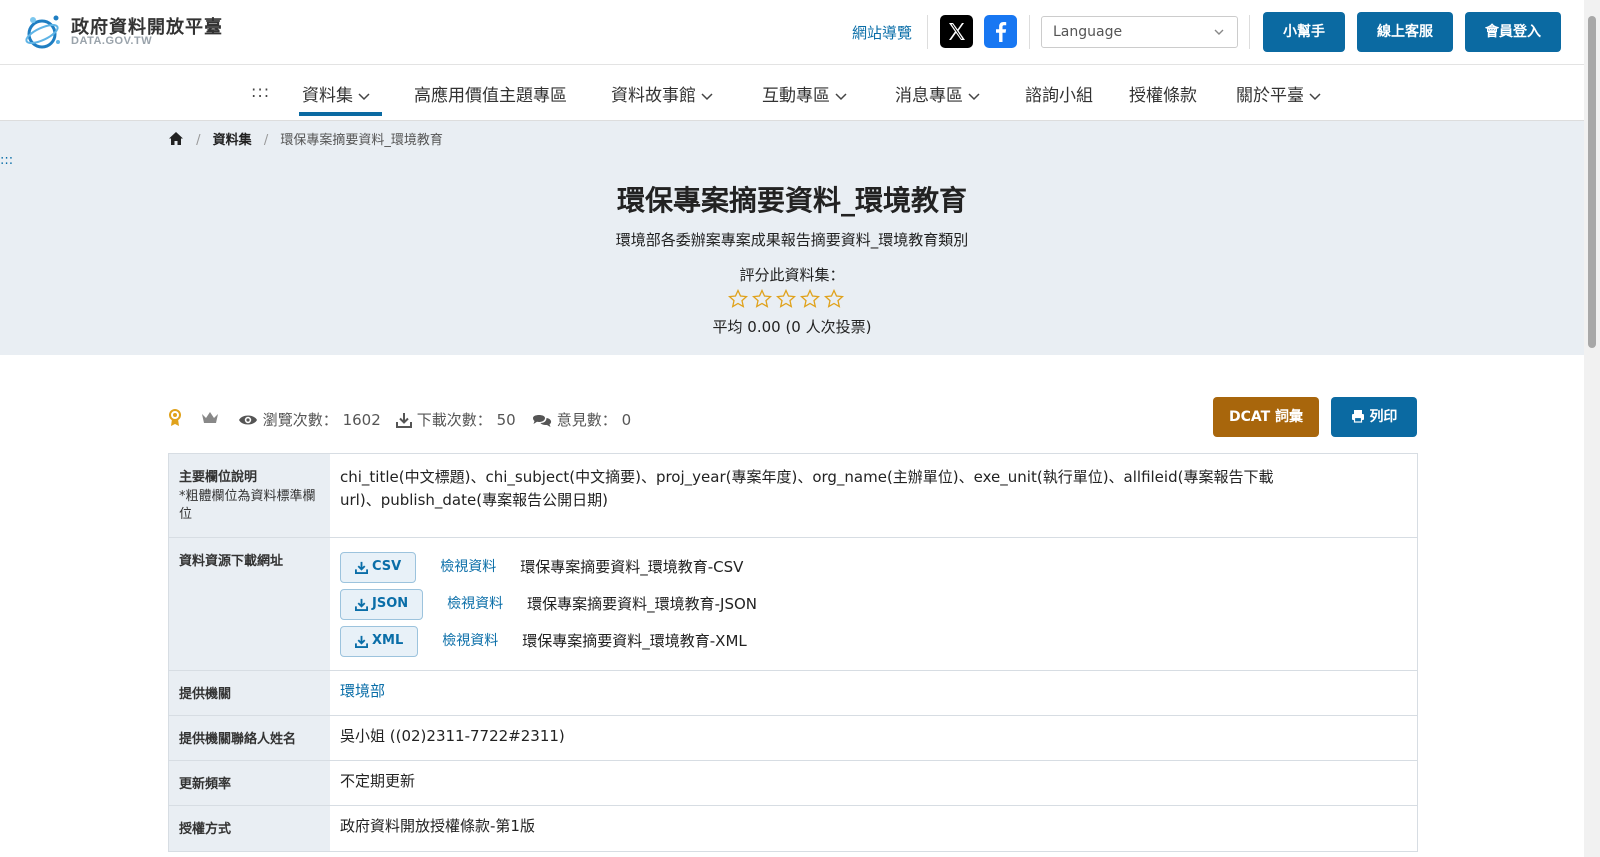 The height and width of the screenshot is (857, 1600). What do you see at coordinates (542, 421) in the screenshot?
I see `comments-icon` at bounding box center [542, 421].